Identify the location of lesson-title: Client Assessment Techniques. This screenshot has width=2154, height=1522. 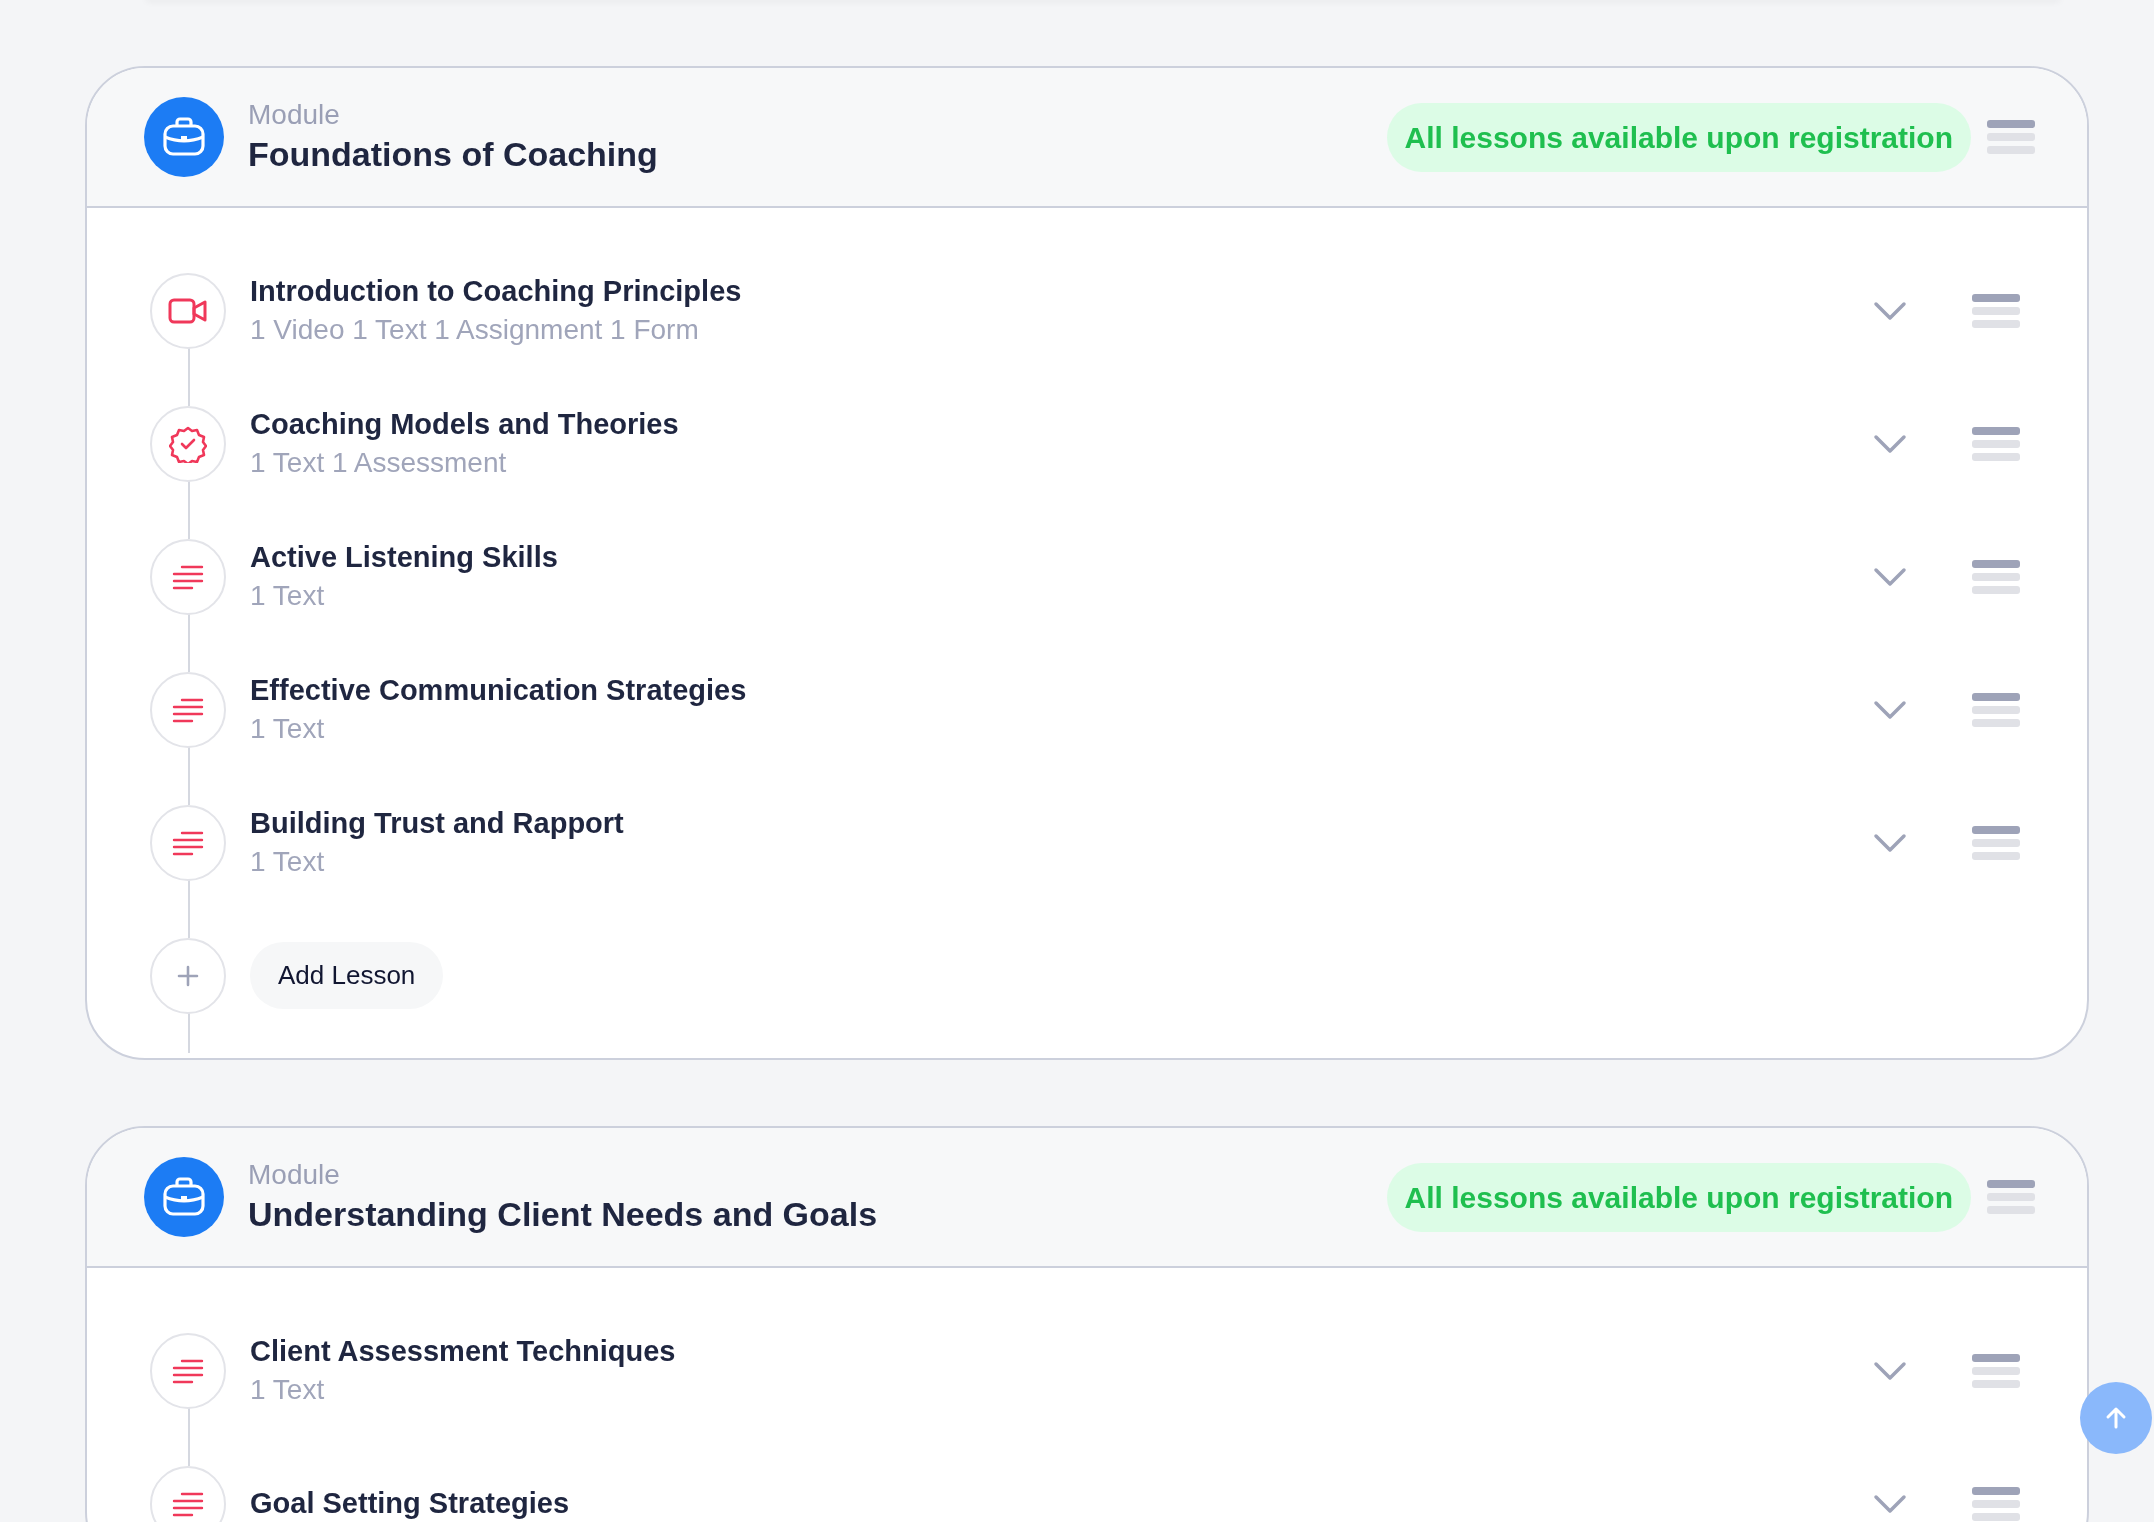
(463, 1352).